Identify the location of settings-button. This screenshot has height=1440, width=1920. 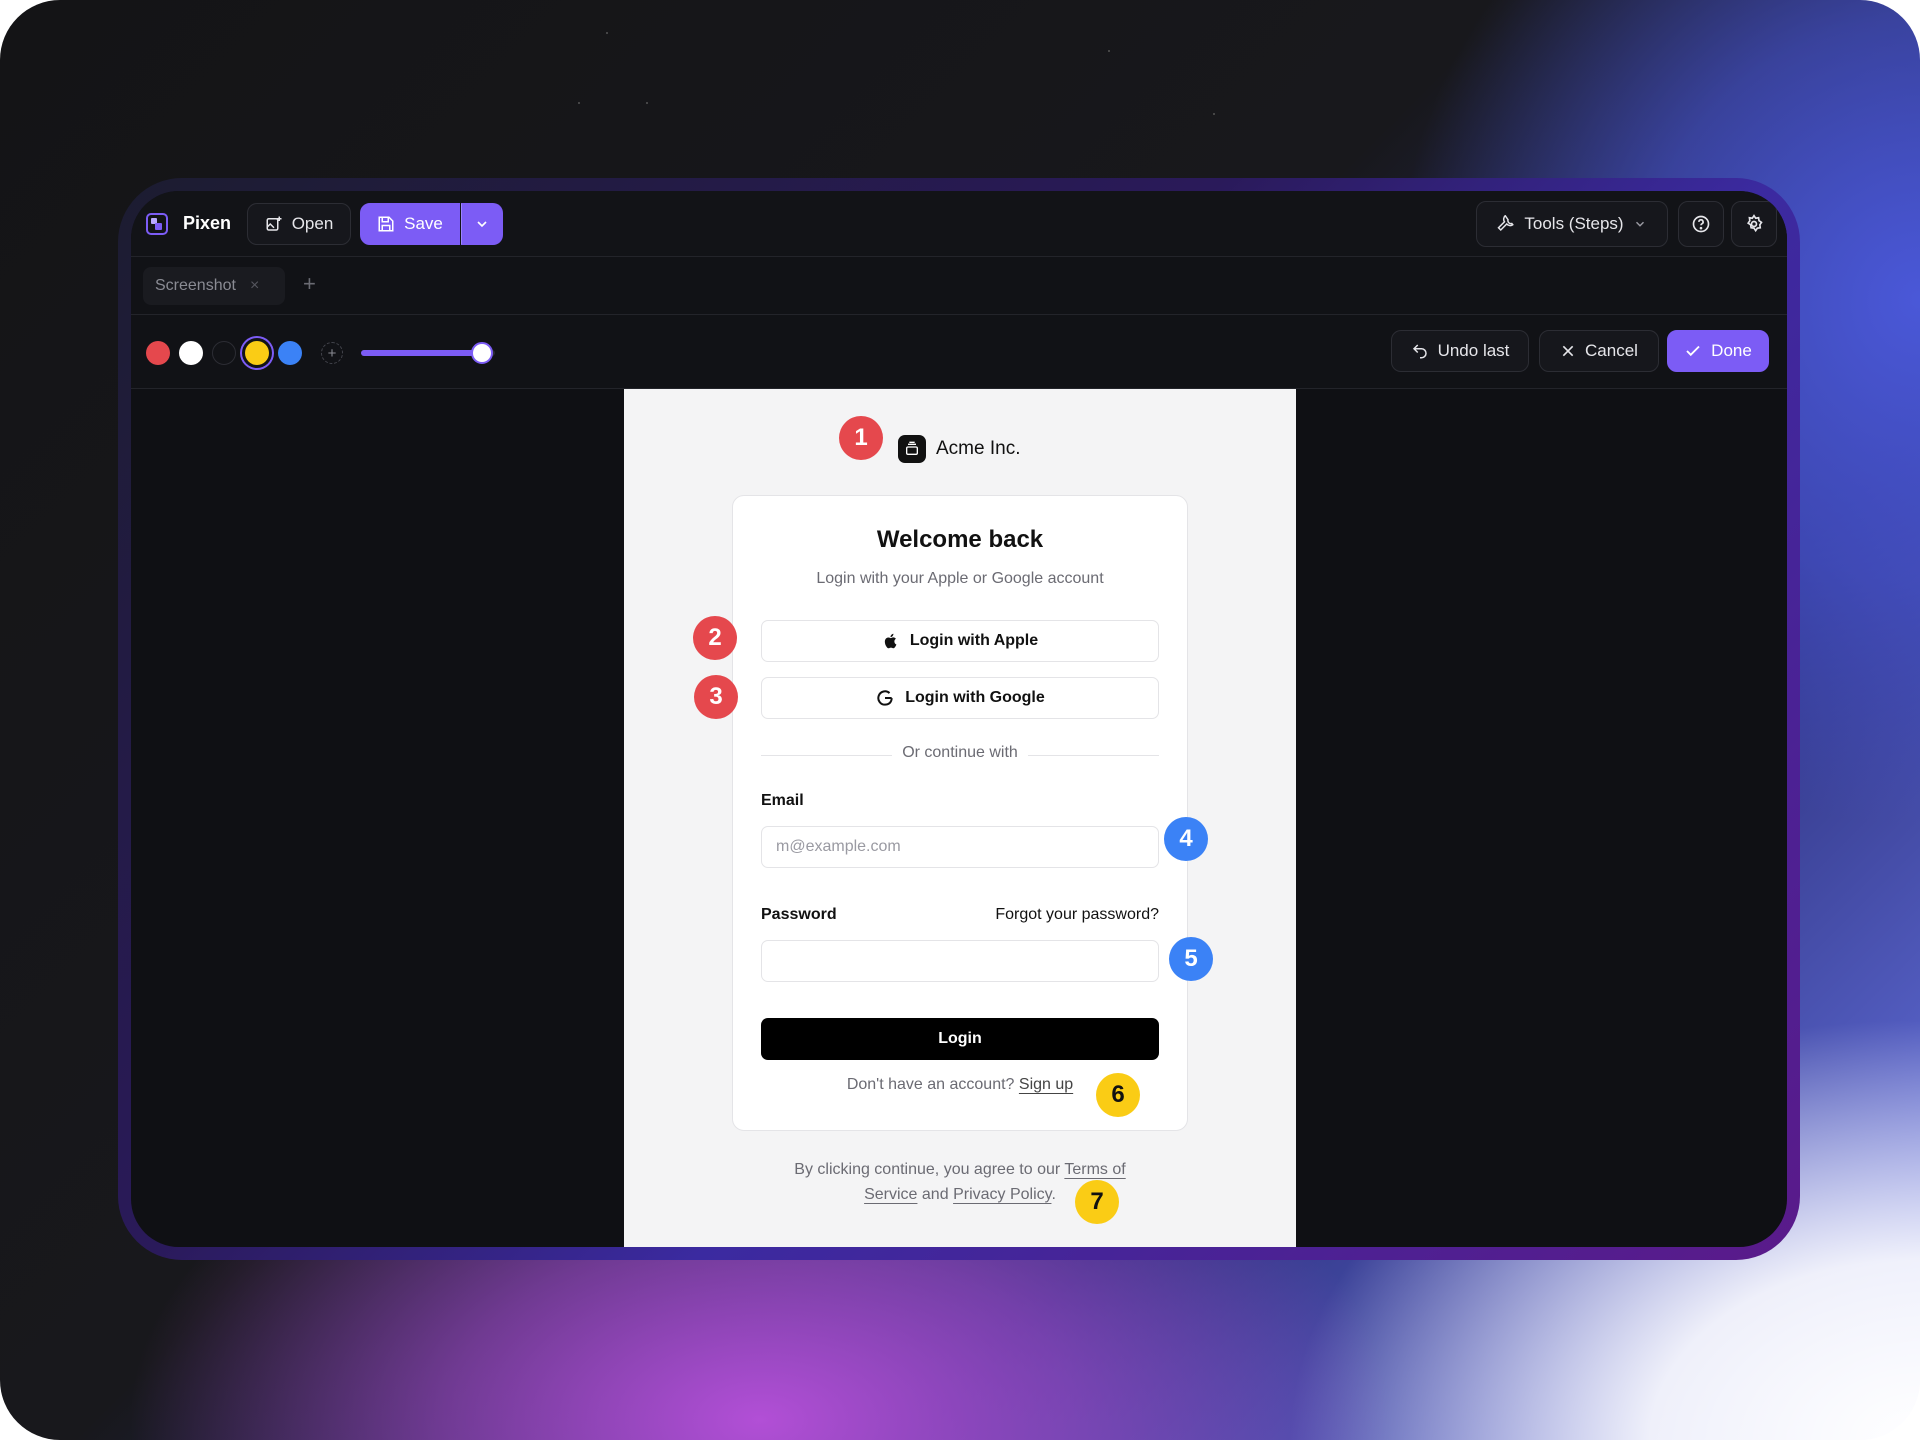
(1754, 224).